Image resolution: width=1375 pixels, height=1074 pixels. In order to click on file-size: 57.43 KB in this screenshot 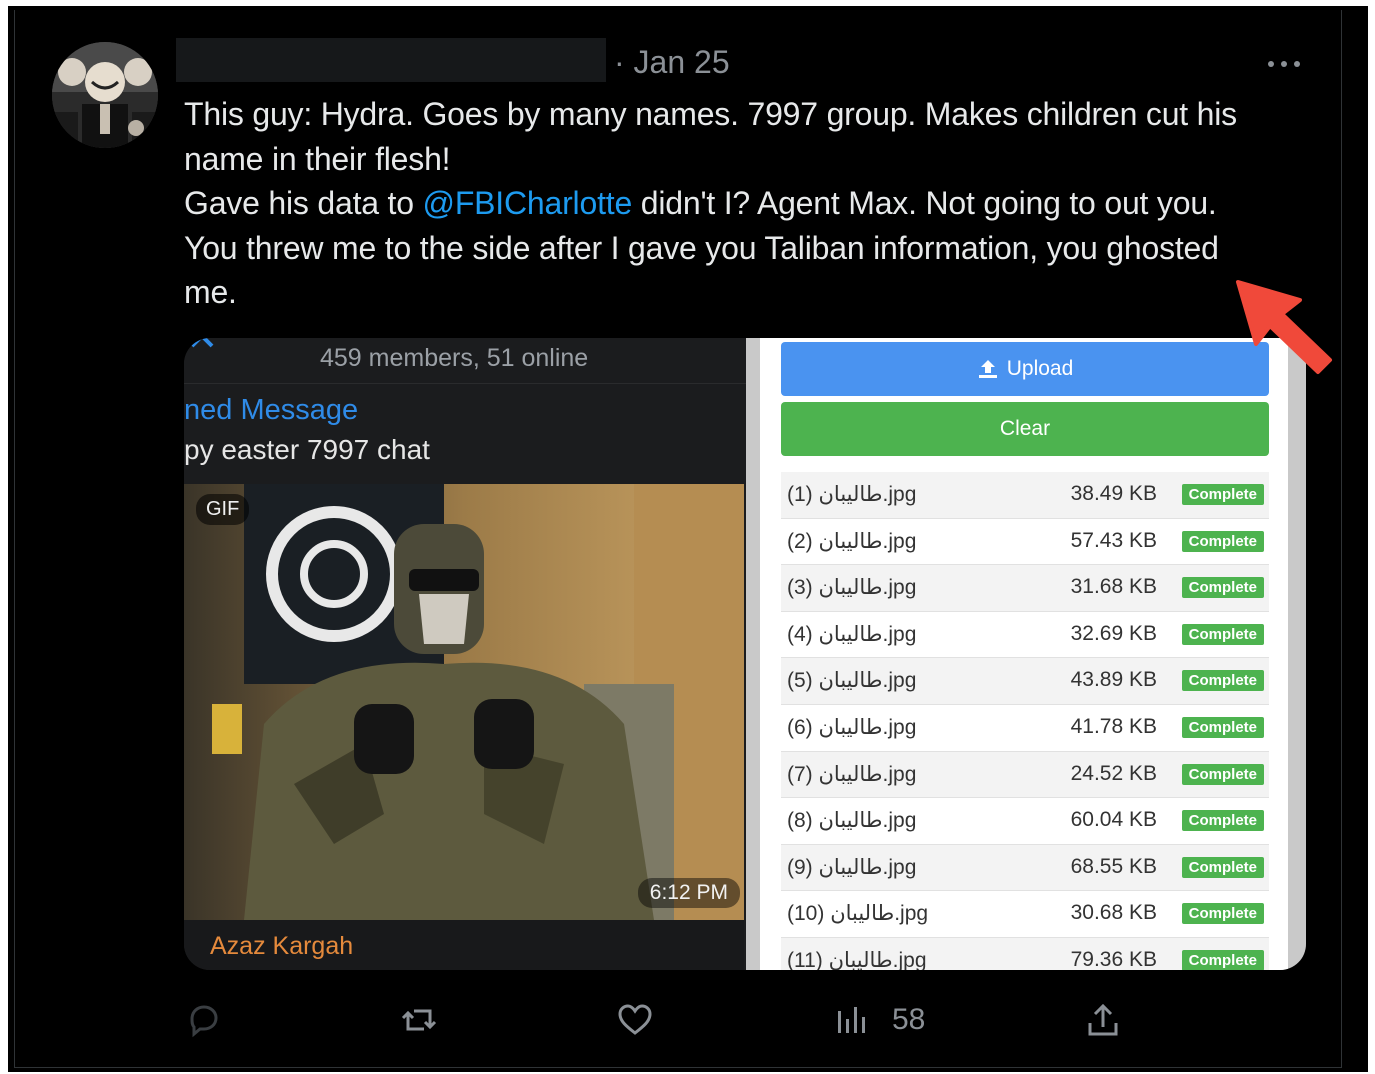, I will do `click(1113, 540)`.